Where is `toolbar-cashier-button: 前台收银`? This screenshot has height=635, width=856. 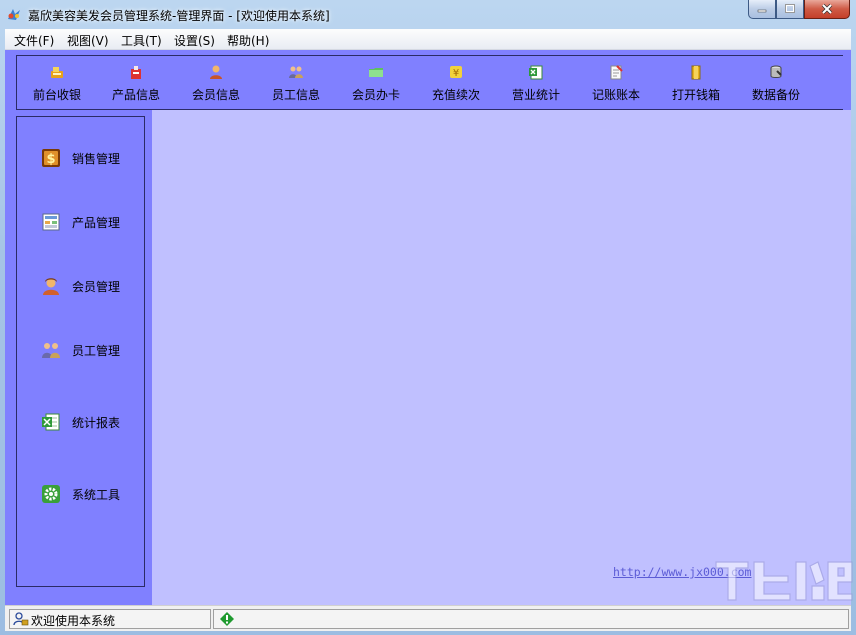 toolbar-cashier-button: 前台收银 is located at coordinates (57, 82).